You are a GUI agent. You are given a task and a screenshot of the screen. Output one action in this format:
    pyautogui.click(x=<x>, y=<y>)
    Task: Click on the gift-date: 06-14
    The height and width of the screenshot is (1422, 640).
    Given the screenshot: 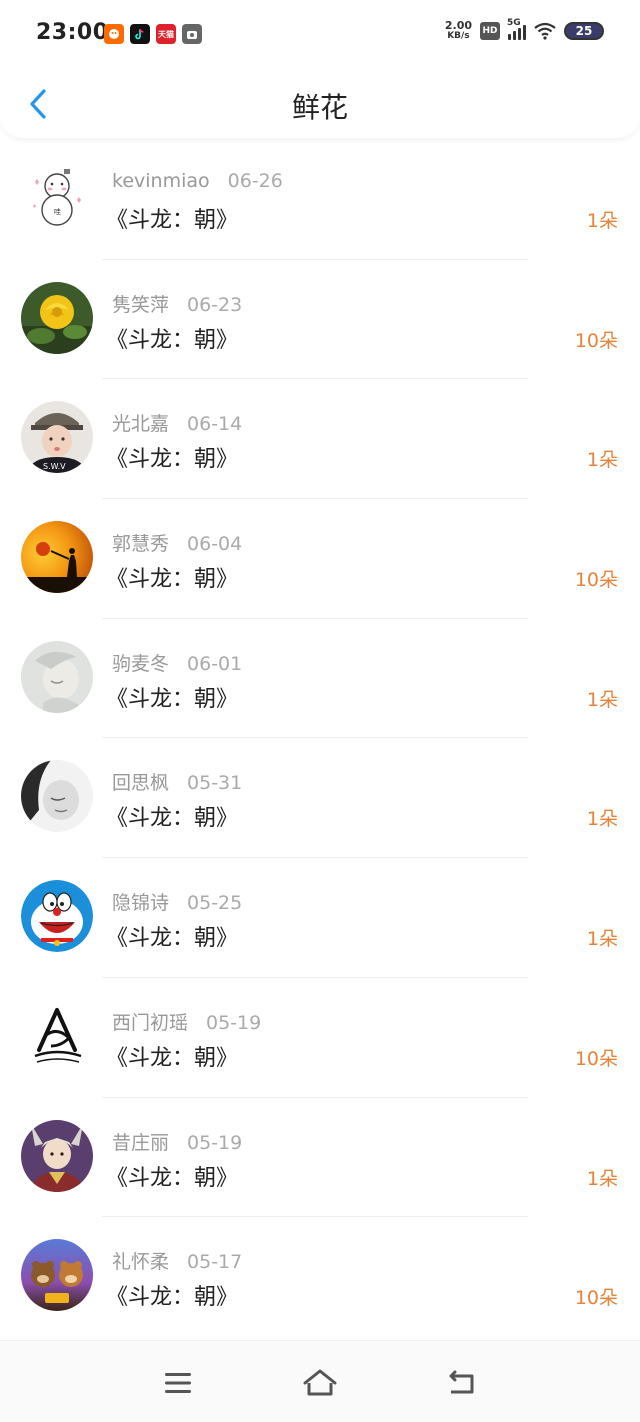 What is the action you would take?
    pyautogui.click(x=215, y=424)
    